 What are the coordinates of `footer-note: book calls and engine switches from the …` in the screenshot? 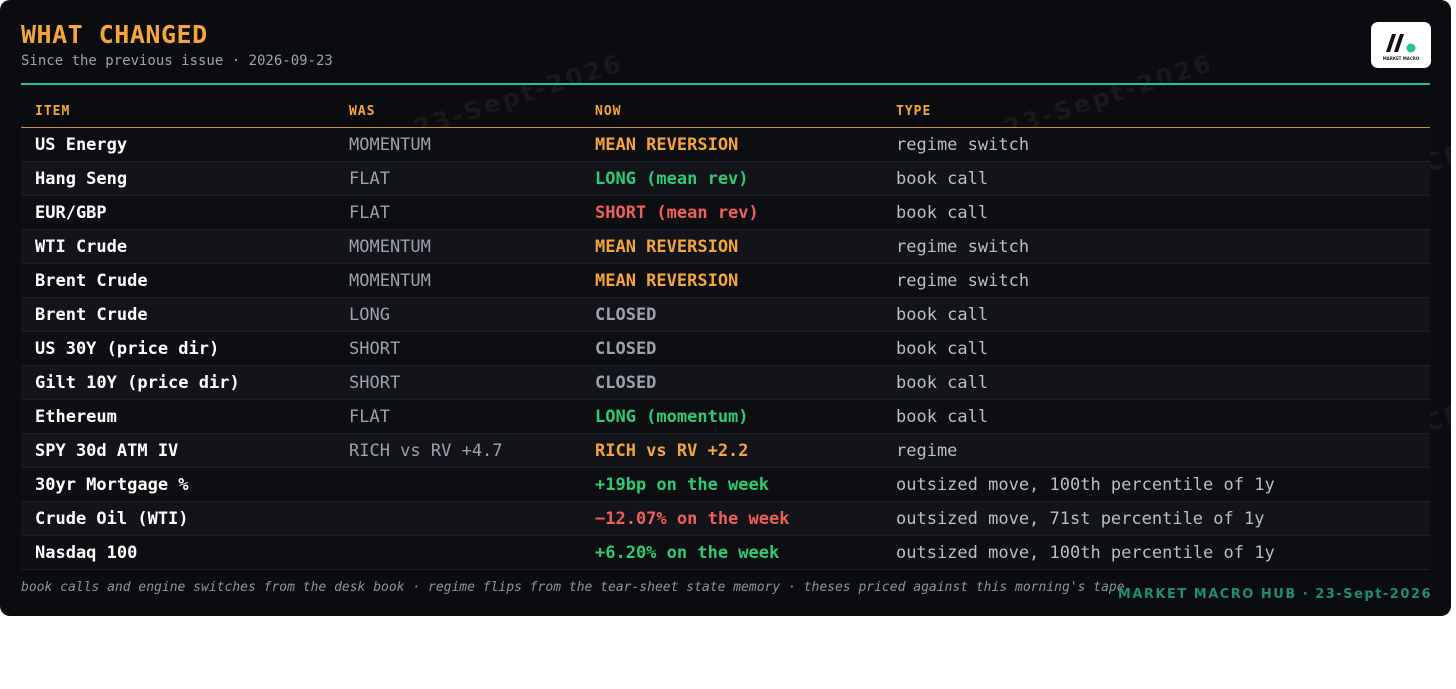 It's located at (573, 587).